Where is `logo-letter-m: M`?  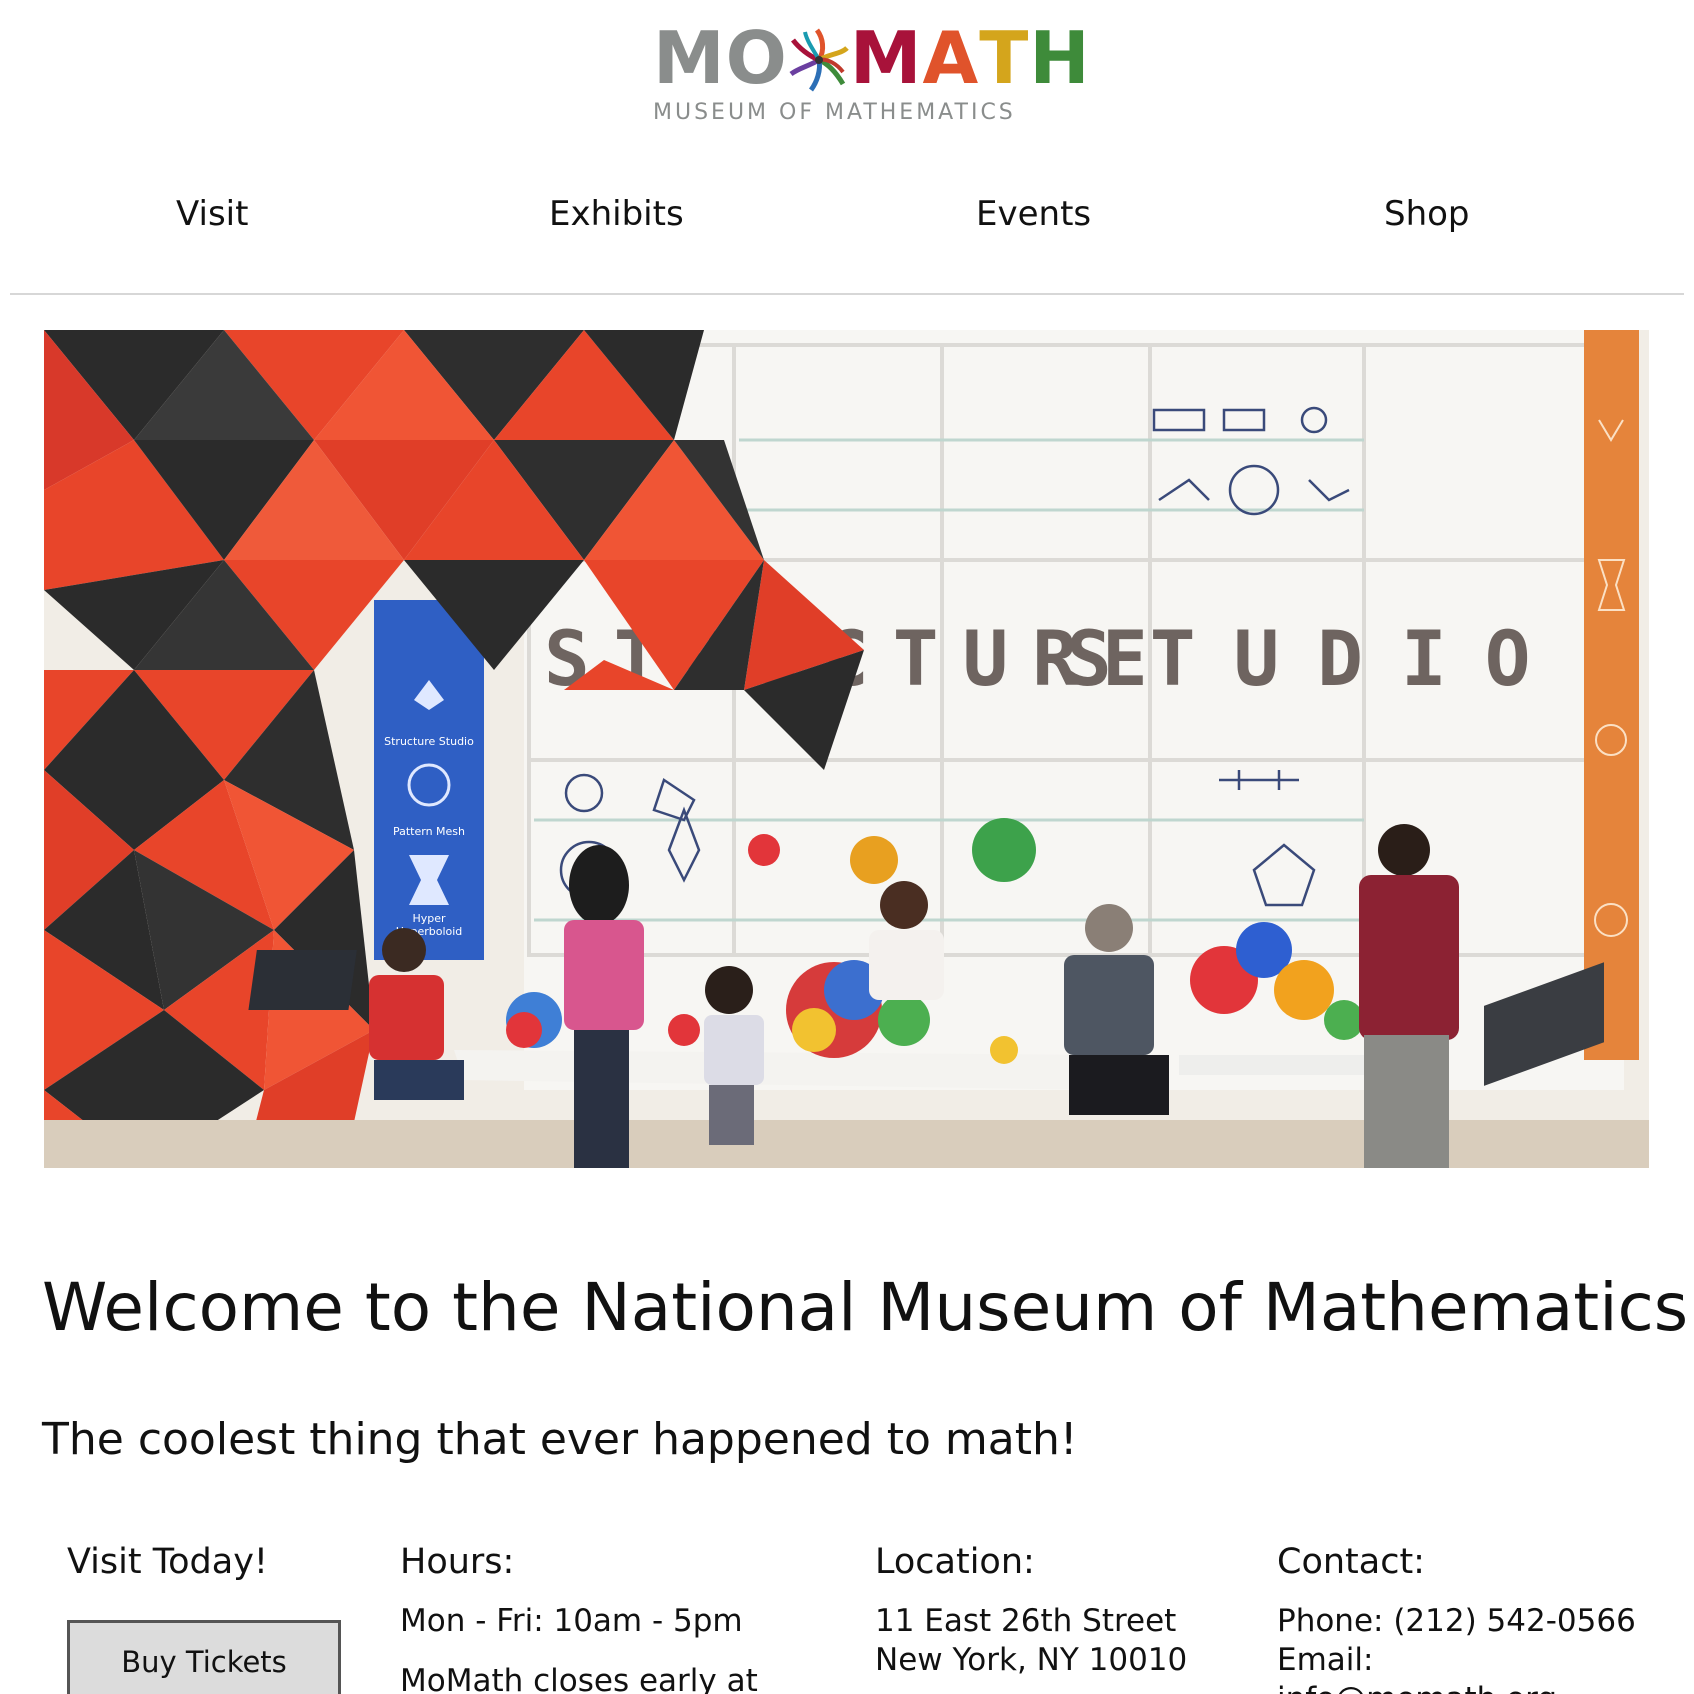
logo-letter-m: M is located at coordinates (886, 58).